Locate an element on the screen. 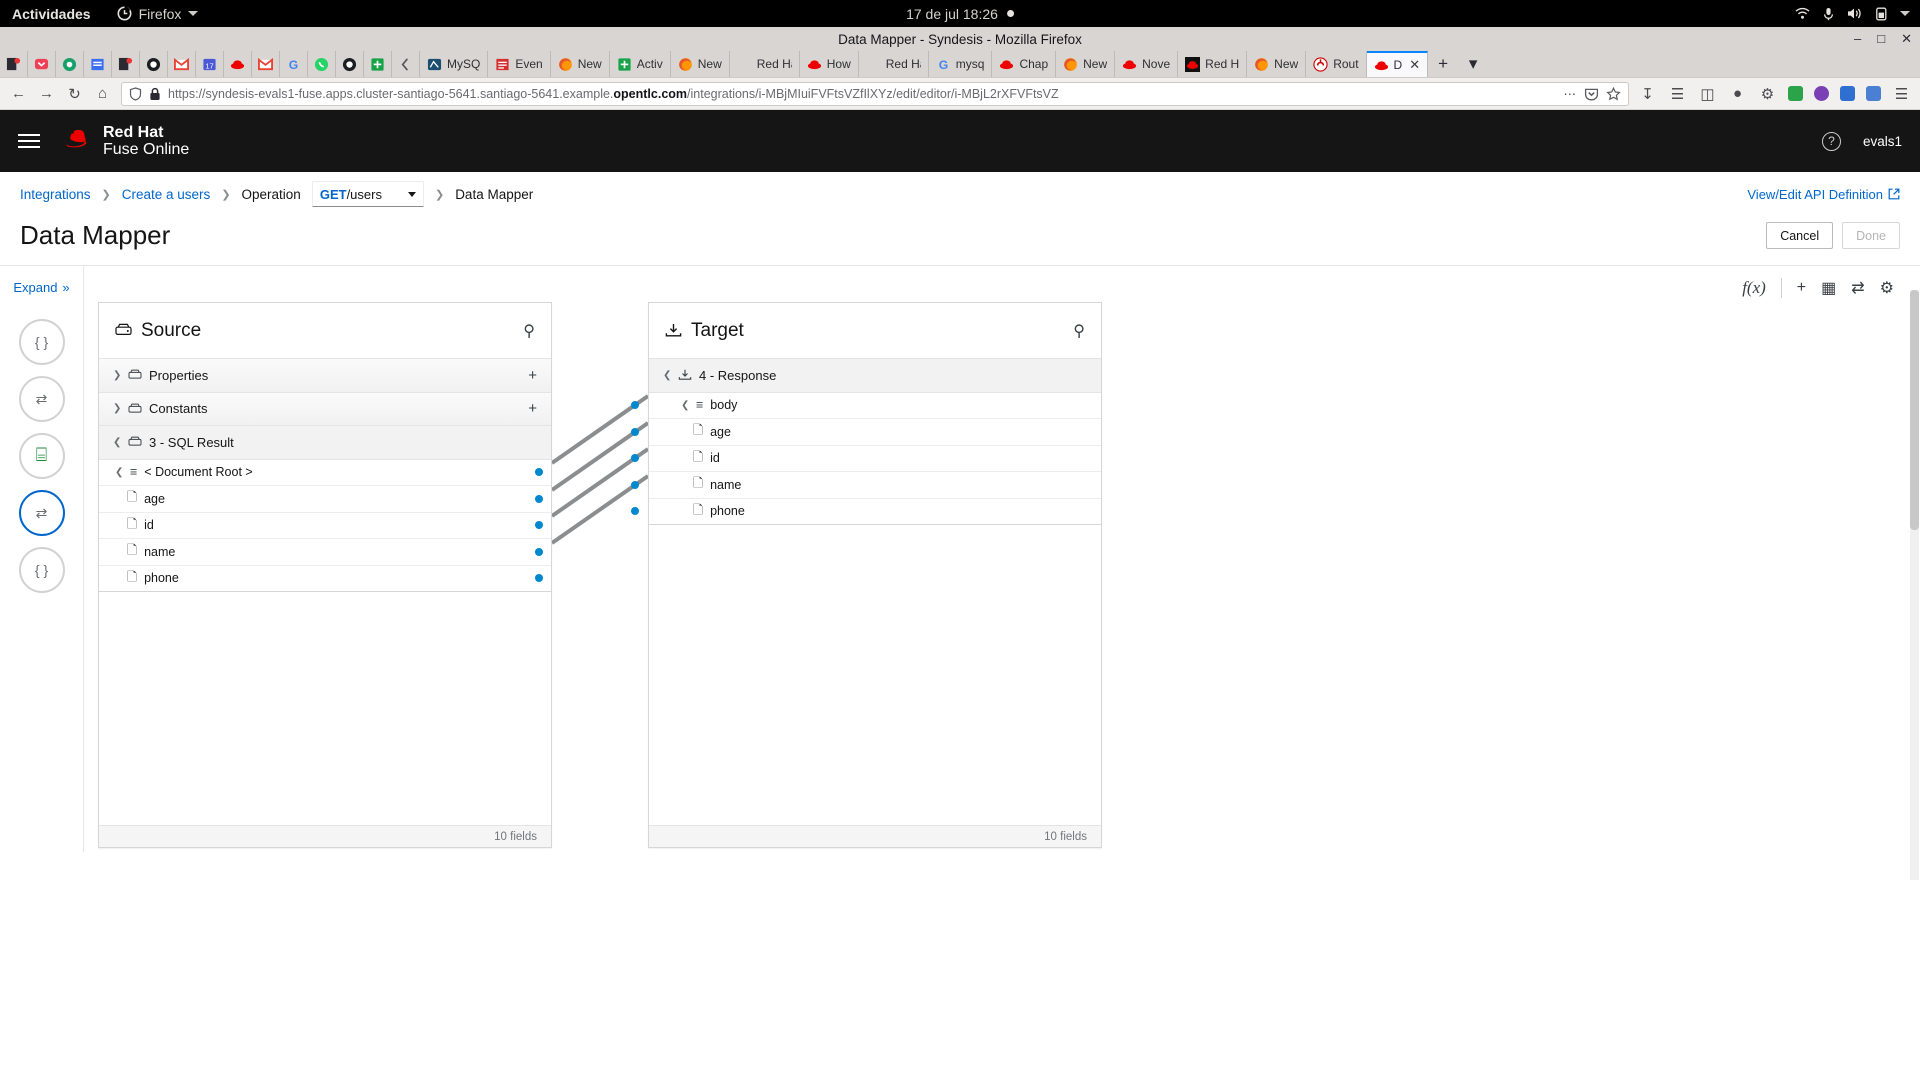 This screenshot has height=1080, width=1920. page-scrollbar is located at coordinates (1914, 585).